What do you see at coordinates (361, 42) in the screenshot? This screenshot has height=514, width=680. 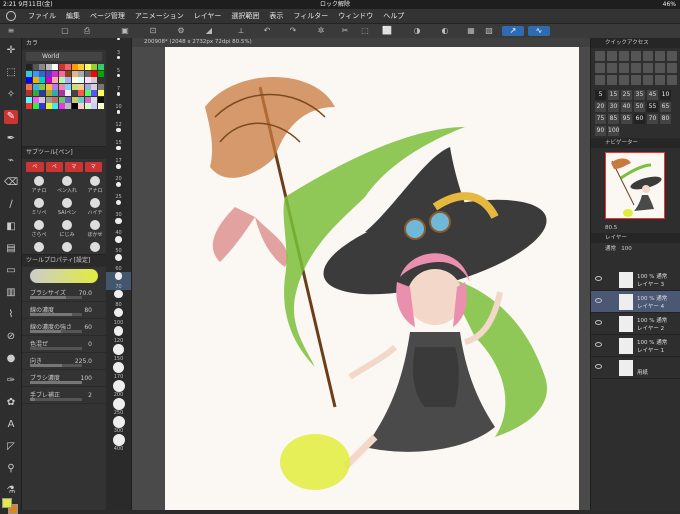 I see `document-tab: 200908* (2048 x 2732px 72dpi 80.5%)` at bounding box center [361, 42].